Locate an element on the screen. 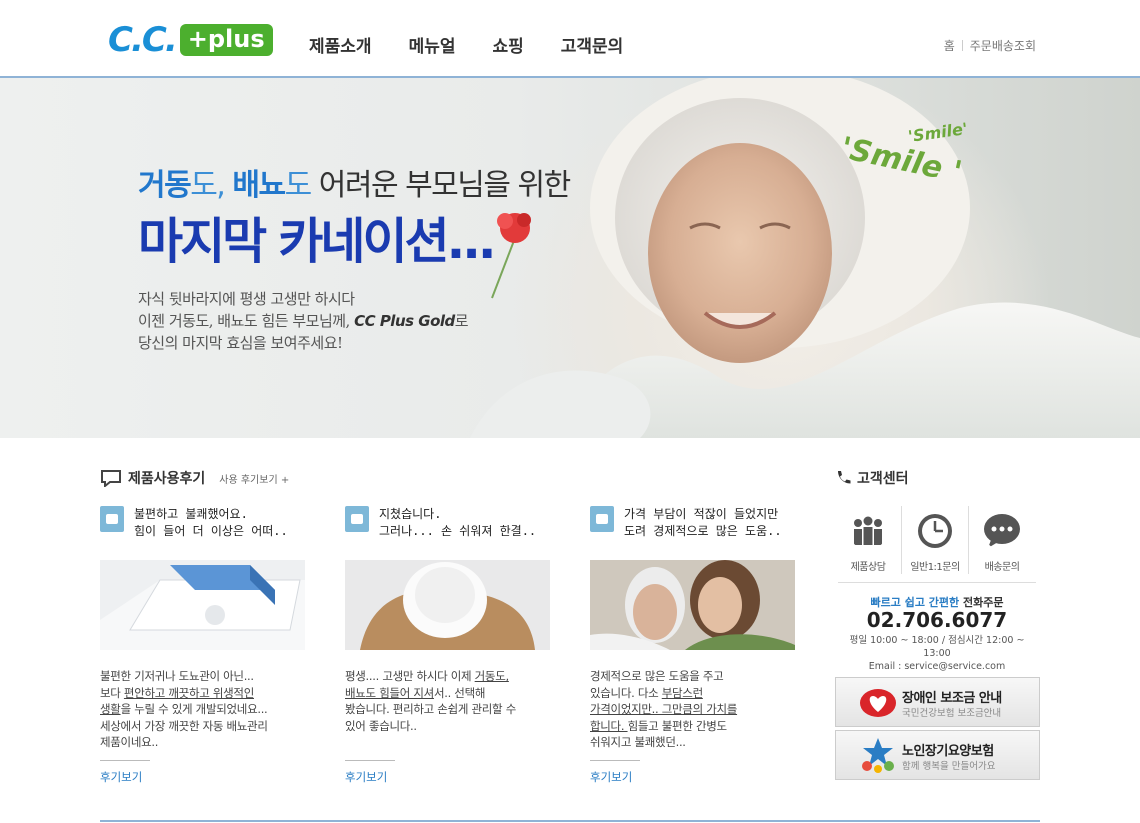  review-question: 불편하고 불쾌했어요. 힘이 들어 더 이상은 어떠.. is located at coordinates (211, 528).